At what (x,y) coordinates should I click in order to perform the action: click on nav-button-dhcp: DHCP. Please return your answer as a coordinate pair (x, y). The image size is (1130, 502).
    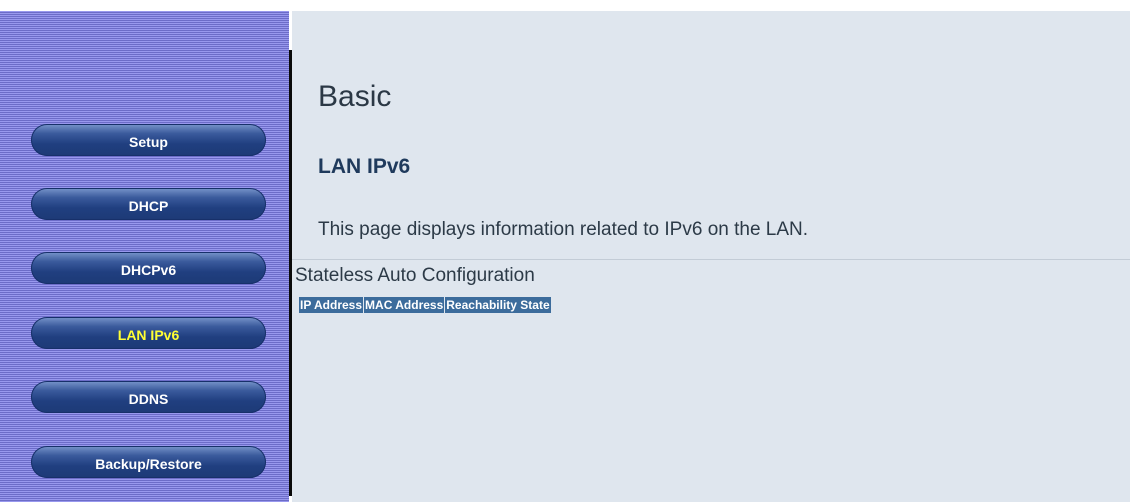
    Looking at the image, I should click on (148, 204).